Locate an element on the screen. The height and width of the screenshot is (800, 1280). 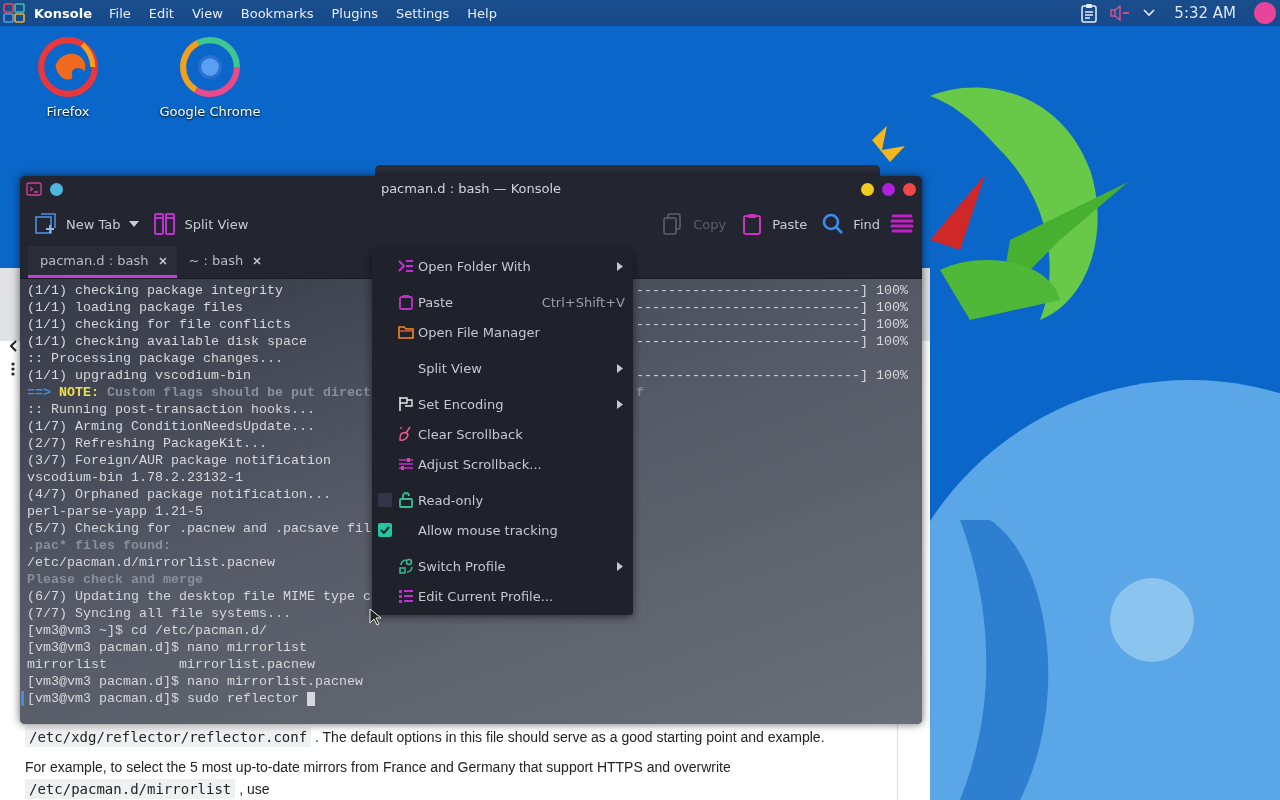
terminal-line: vscodium-bin 1.78.2.23132-1 is located at coordinates (135, 477).